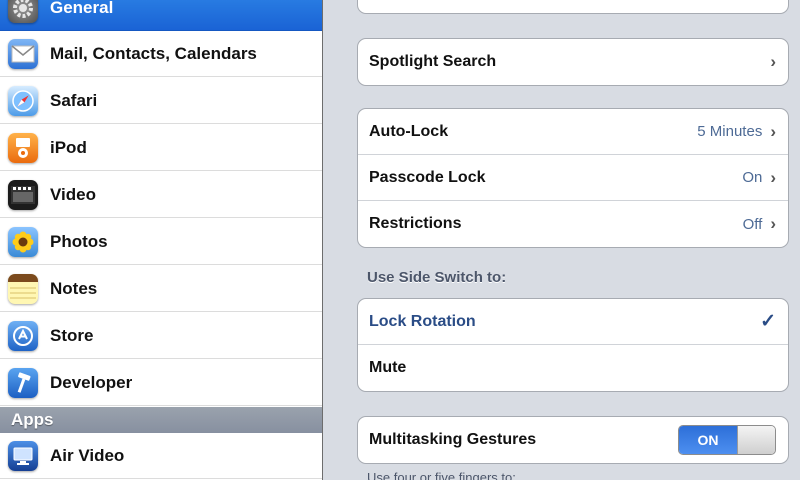 Image resolution: width=800 pixels, height=480 pixels. Describe the element at coordinates (573, 368) in the screenshot. I see `mute-option: Mute` at that location.